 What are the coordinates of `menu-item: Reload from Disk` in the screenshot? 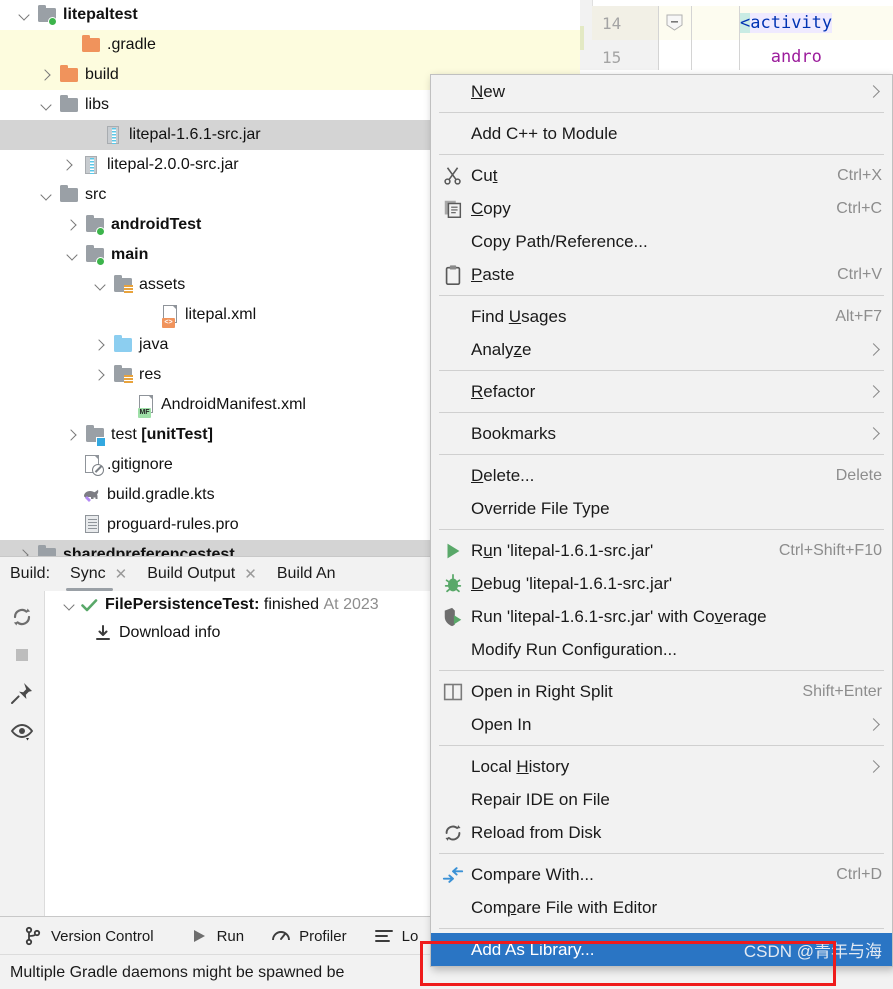 It's located at (661, 832).